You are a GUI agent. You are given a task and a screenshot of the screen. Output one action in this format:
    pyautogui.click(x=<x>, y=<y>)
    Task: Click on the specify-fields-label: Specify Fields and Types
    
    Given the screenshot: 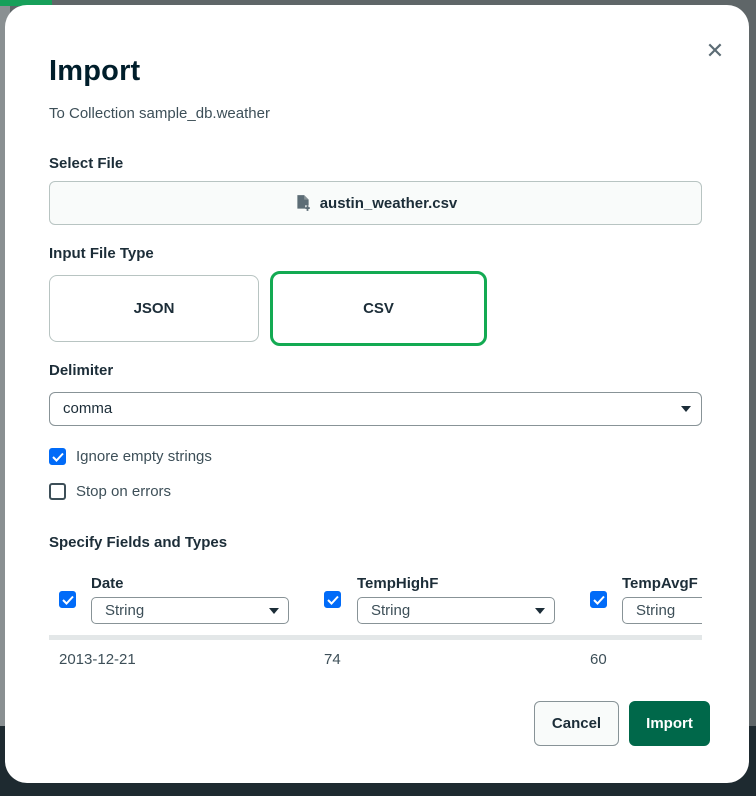 What is the action you would take?
    pyautogui.click(x=138, y=542)
    